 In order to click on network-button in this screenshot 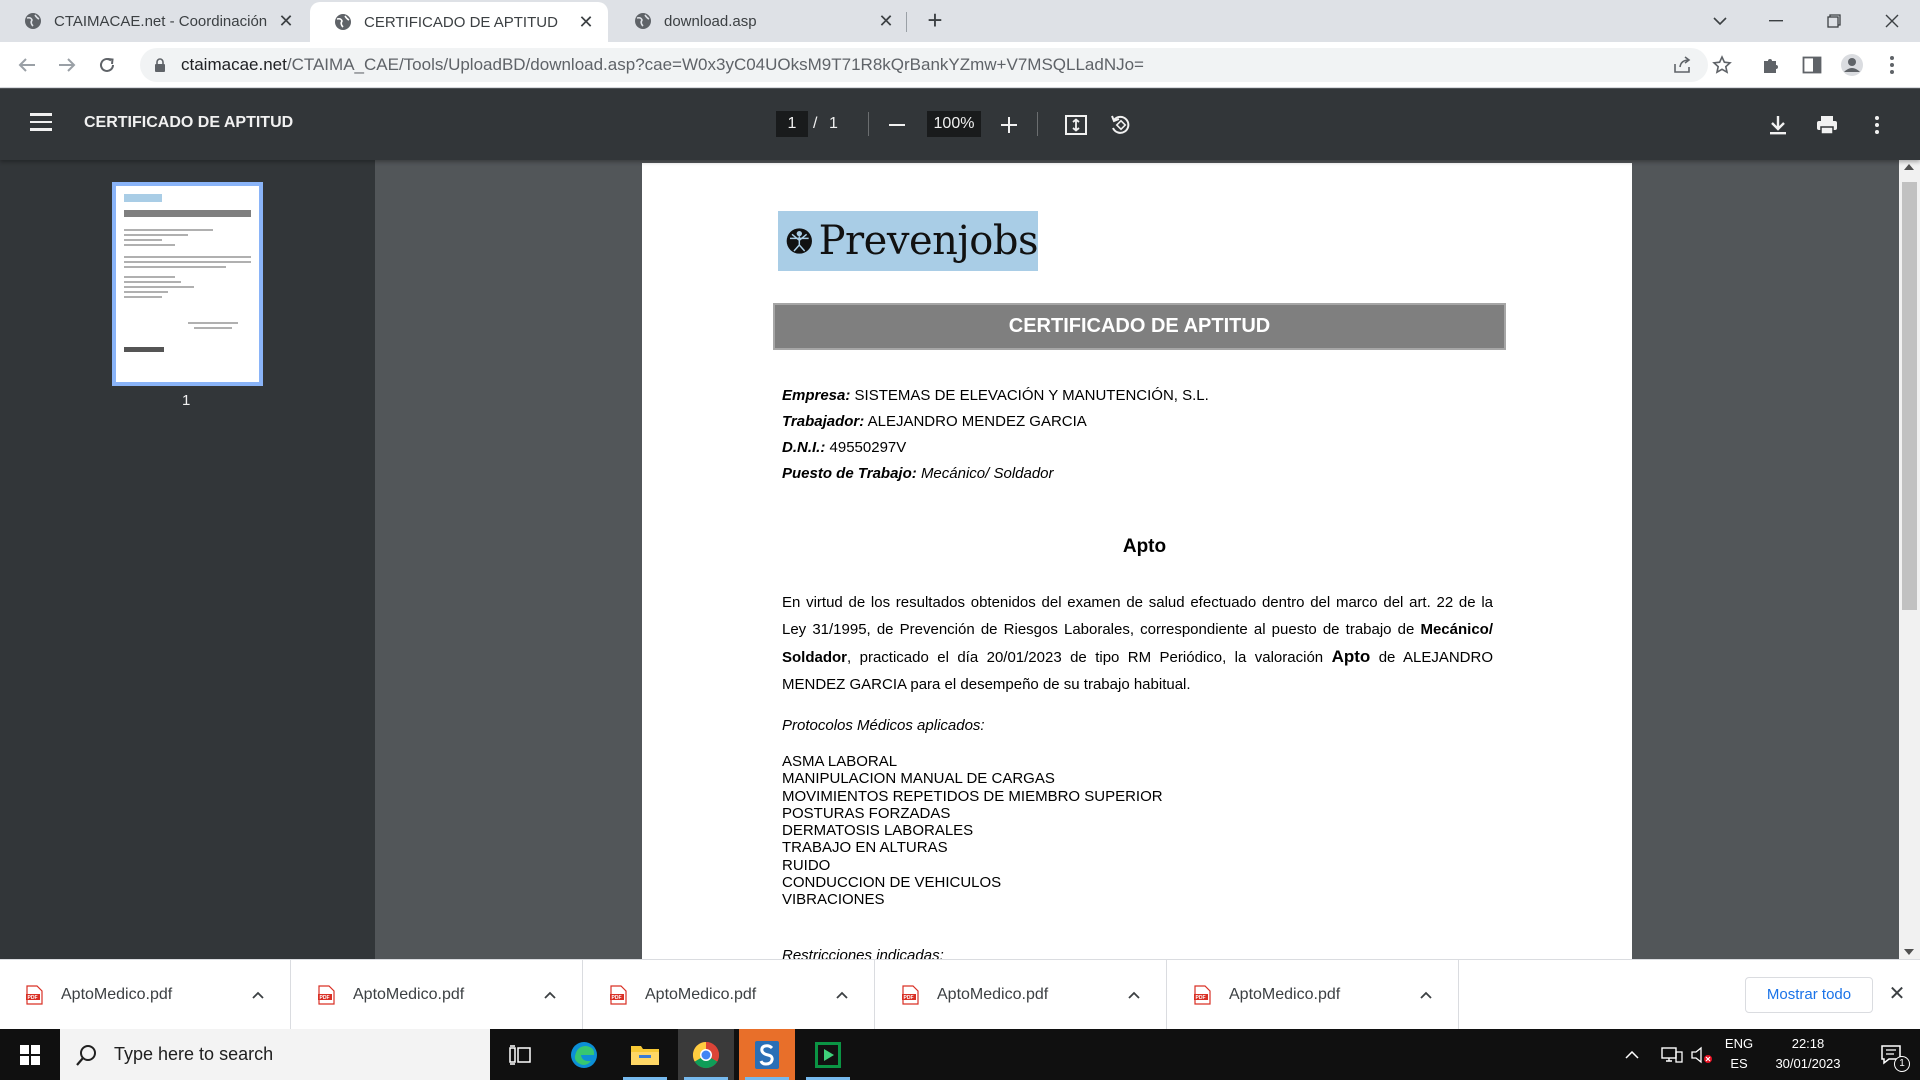, I will do `click(1672, 1054)`.